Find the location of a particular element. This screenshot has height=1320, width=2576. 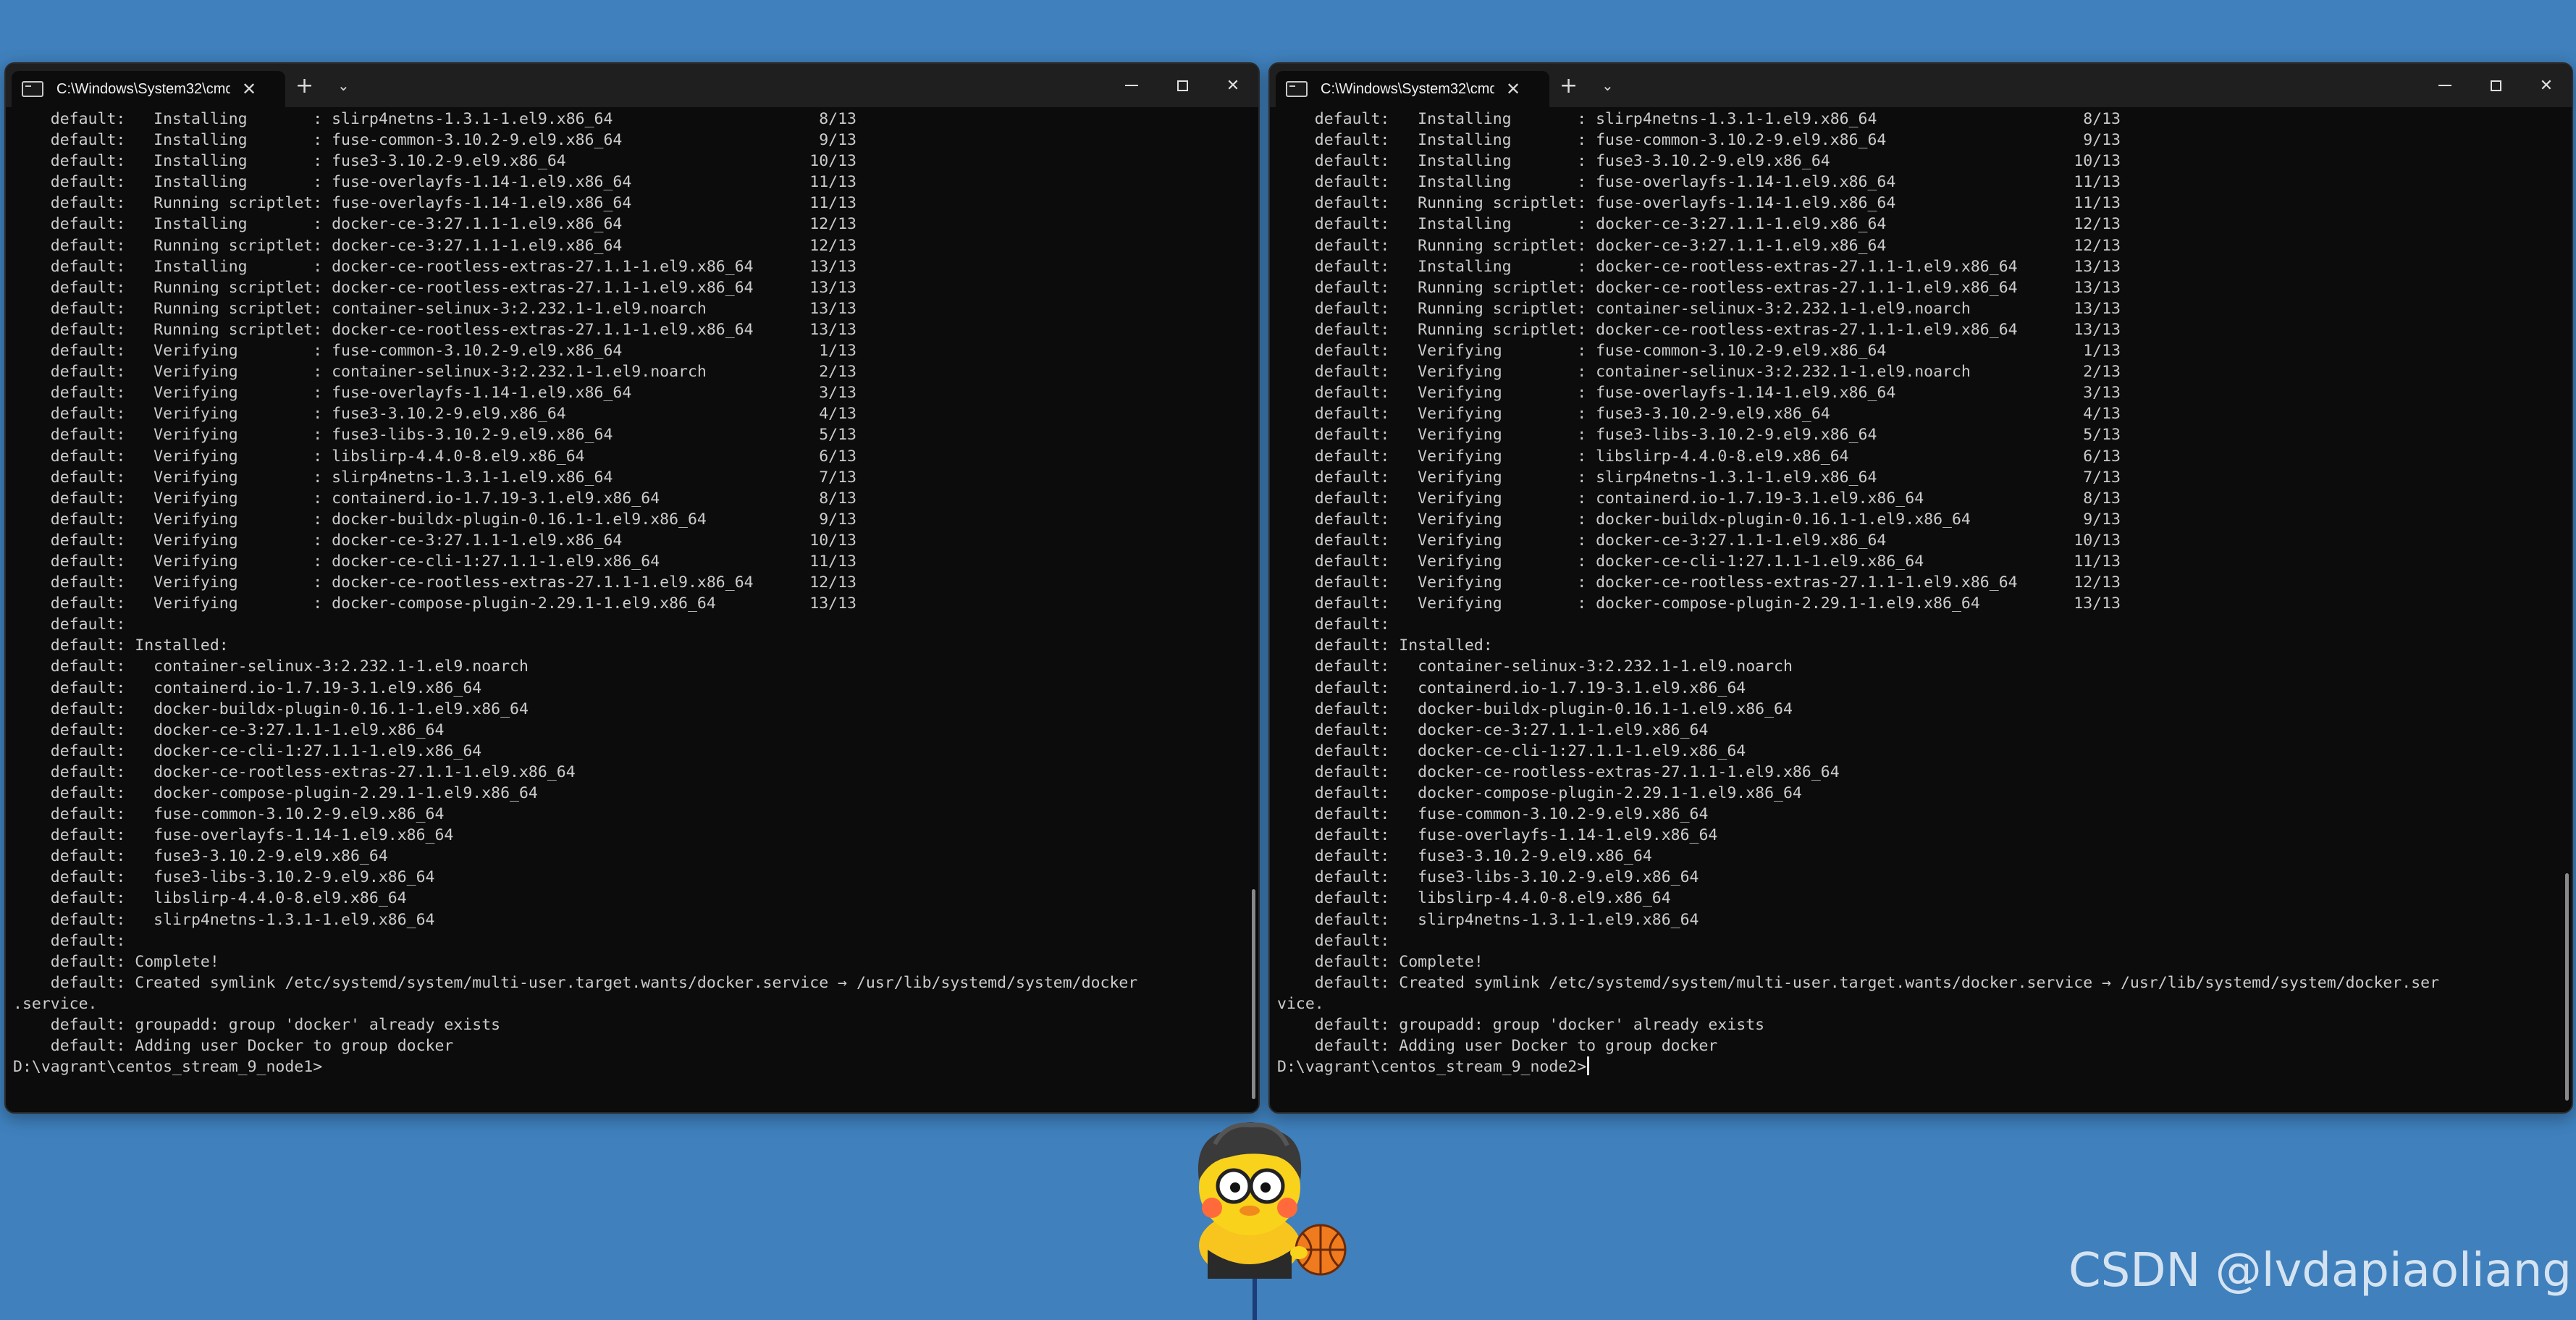

watermark-text: CSDN @lvdapiaoliang is located at coordinates (2320, 1271).